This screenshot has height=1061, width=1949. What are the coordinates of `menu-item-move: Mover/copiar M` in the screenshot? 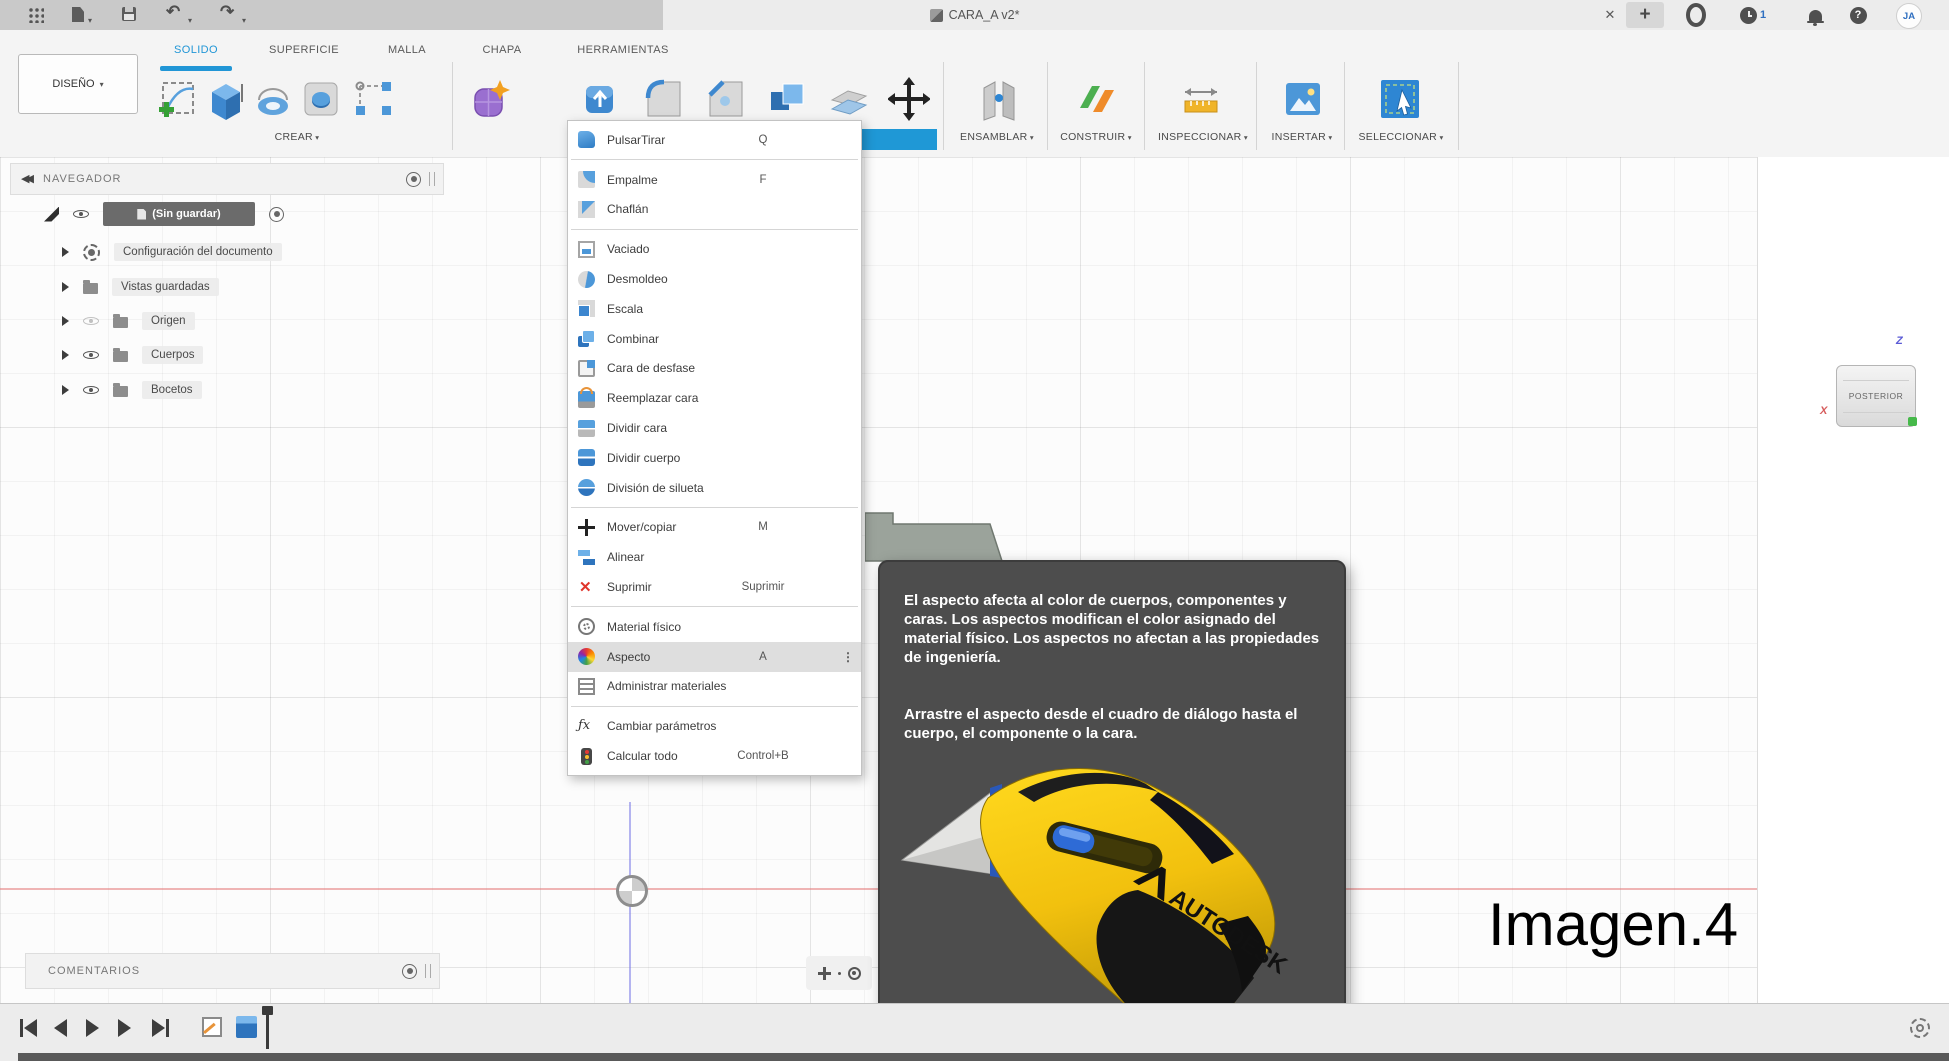 It's located at (714, 528).